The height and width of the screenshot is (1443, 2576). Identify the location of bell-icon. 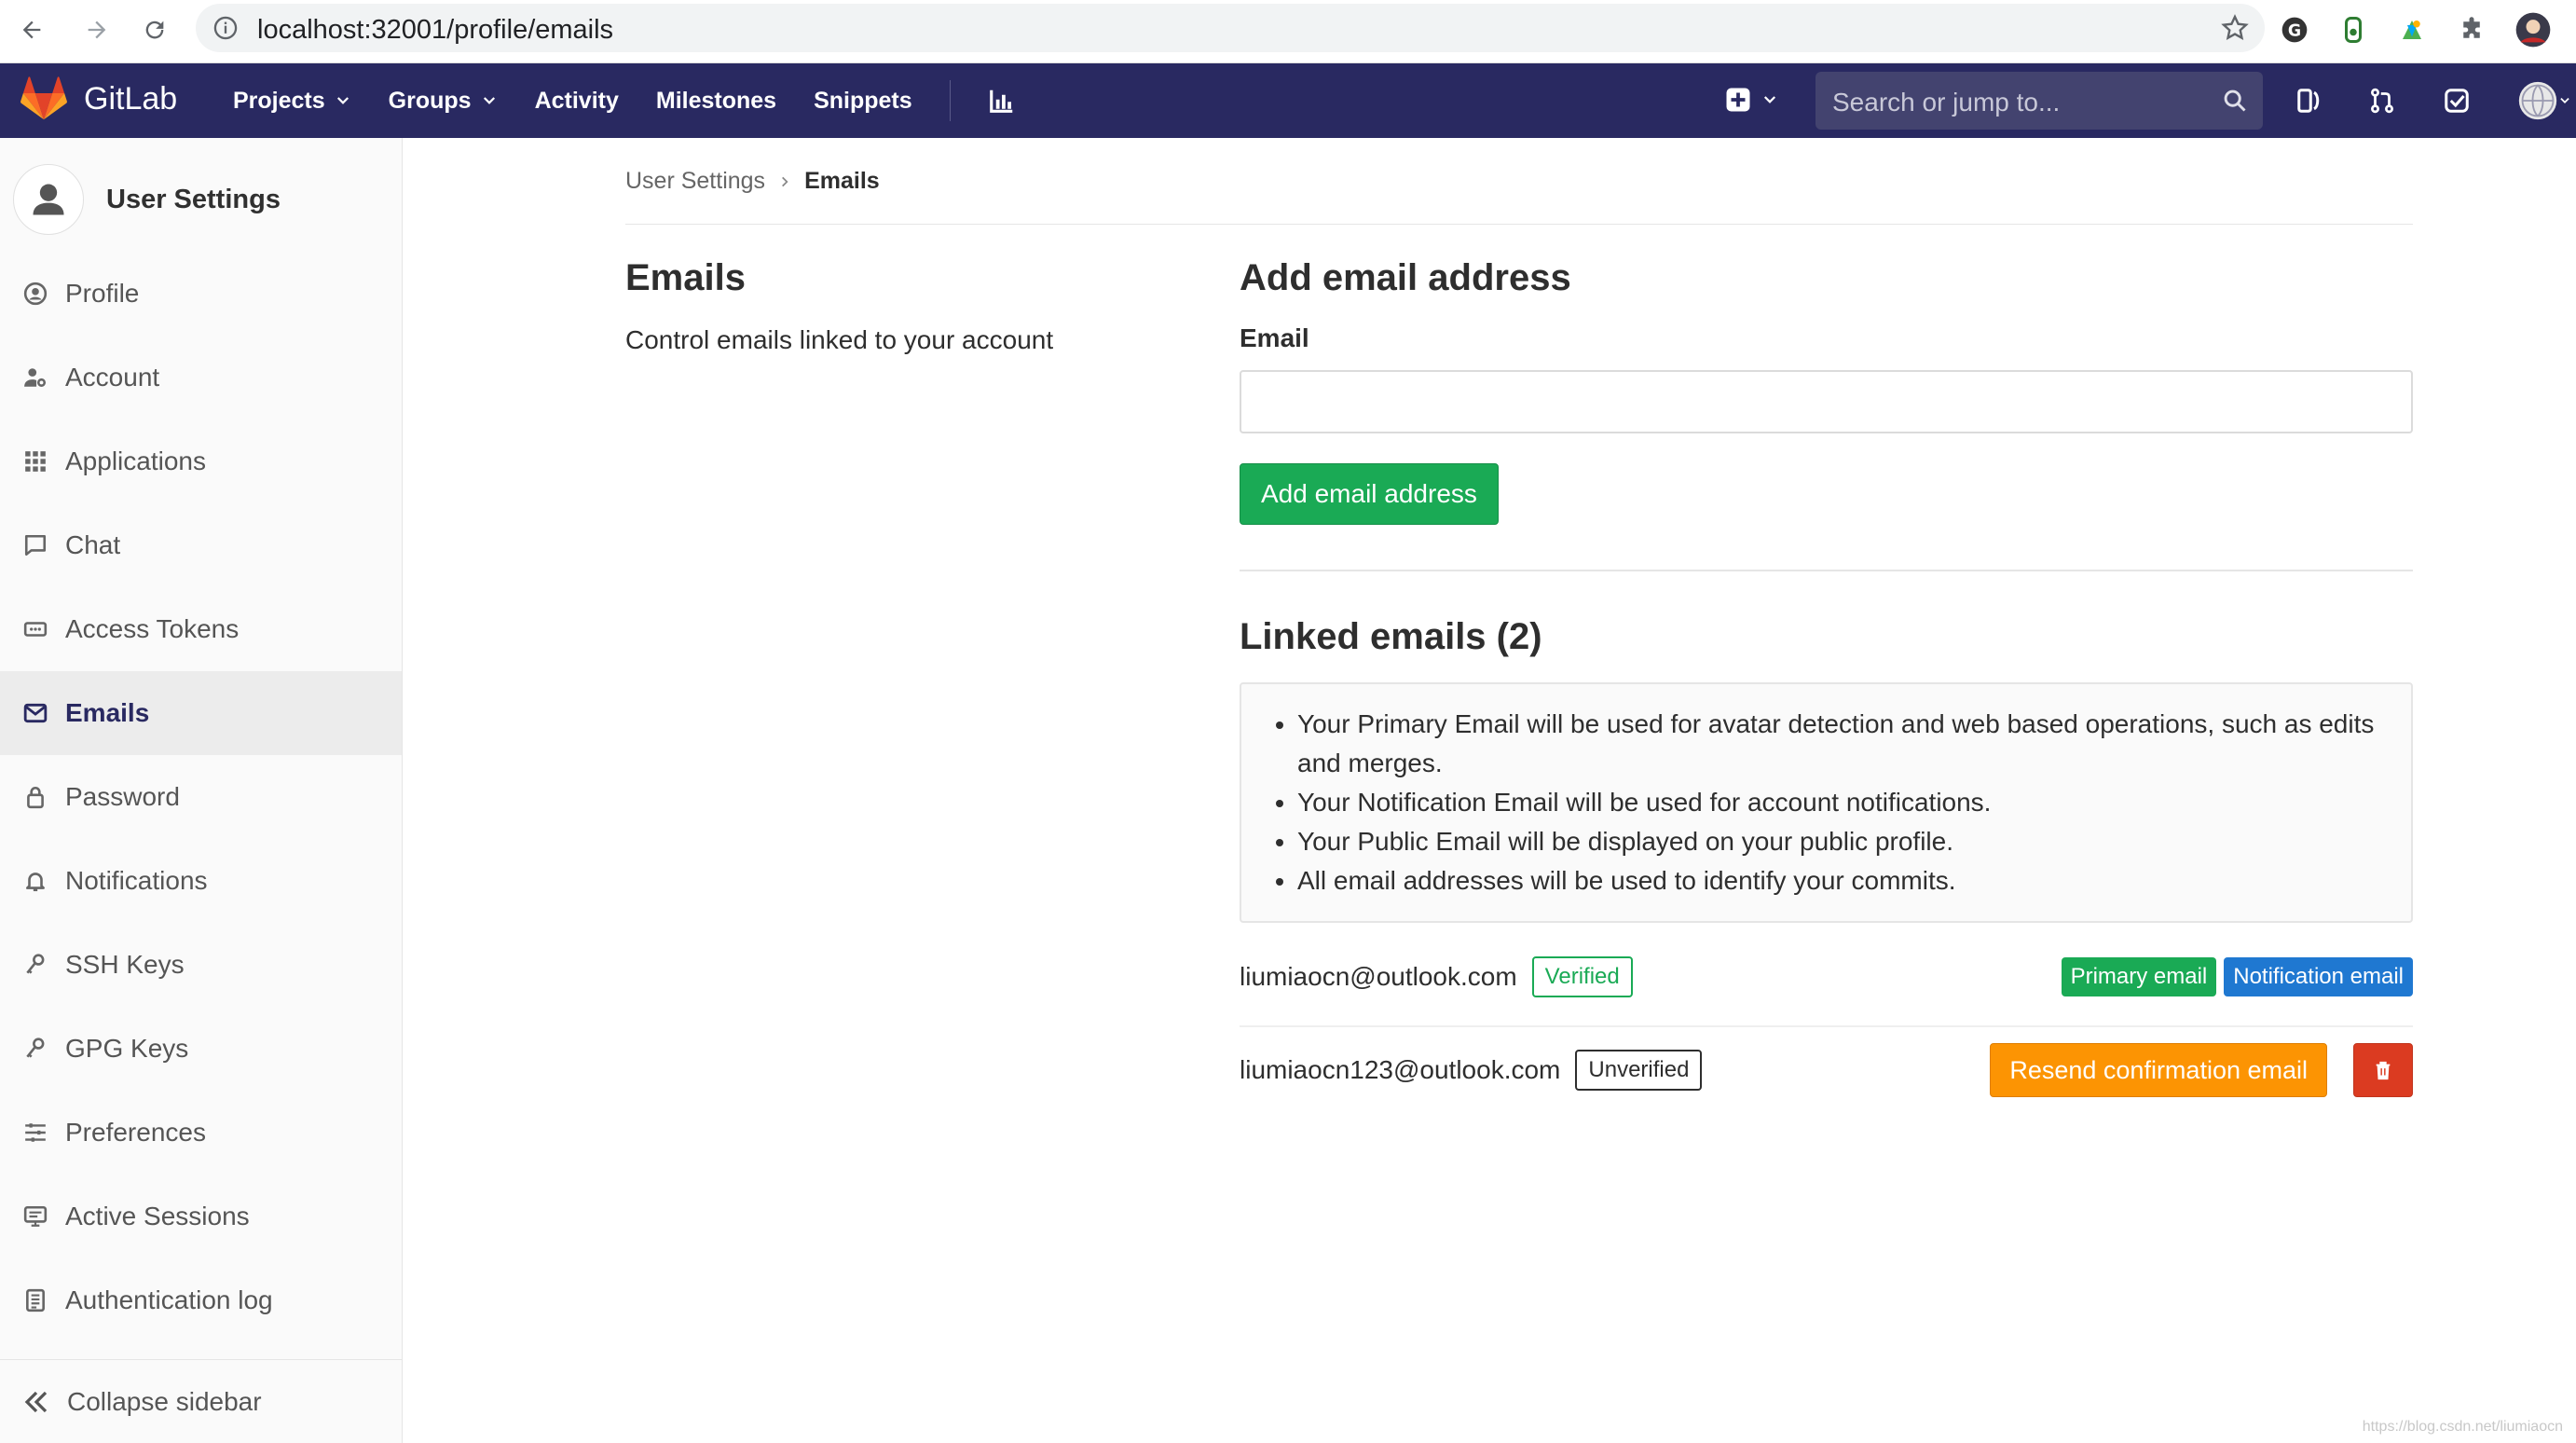
(35, 881).